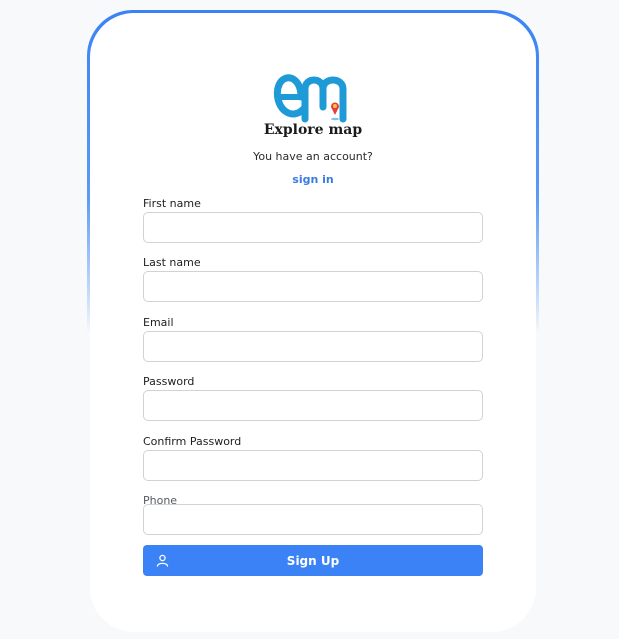 The width and height of the screenshot is (619, 639). What do you see at coordinates (313, 519) in the screenshot?
I see `phone-input` at bounding box center [313, 519].